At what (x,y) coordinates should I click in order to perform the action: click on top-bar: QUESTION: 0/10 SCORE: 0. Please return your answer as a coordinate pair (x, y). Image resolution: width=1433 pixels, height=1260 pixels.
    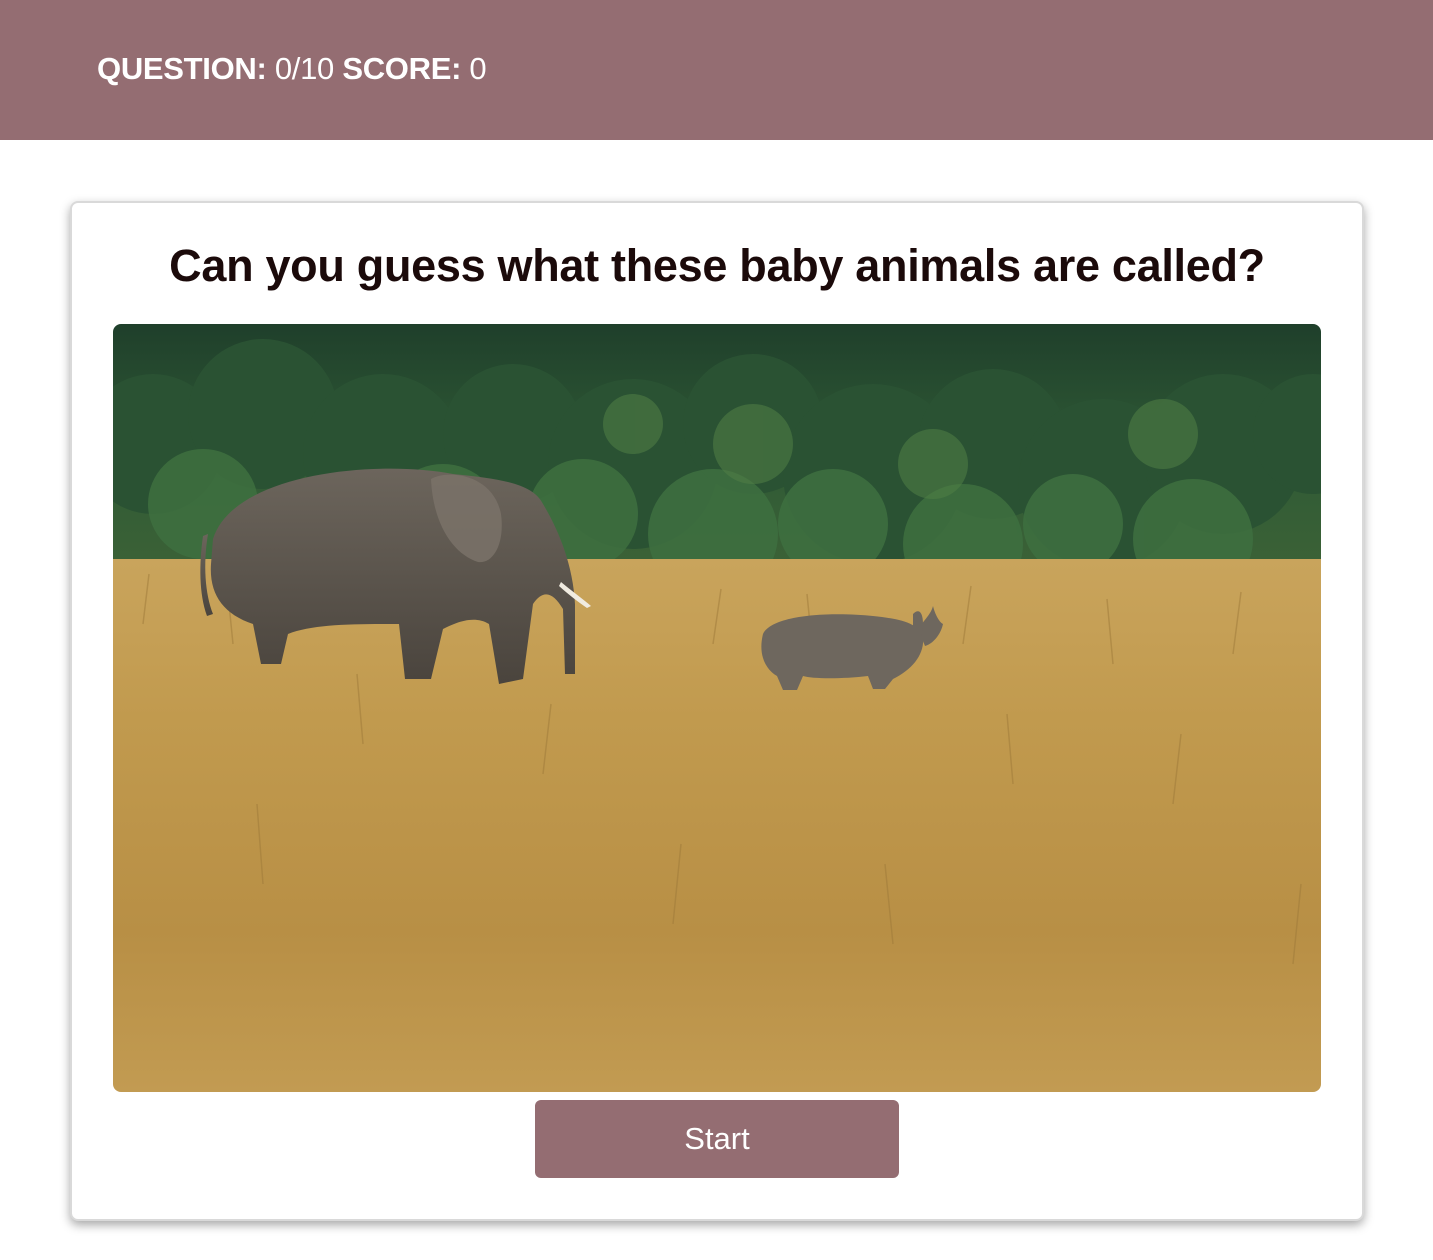
    Looking at the image, I should click on (716, 70).